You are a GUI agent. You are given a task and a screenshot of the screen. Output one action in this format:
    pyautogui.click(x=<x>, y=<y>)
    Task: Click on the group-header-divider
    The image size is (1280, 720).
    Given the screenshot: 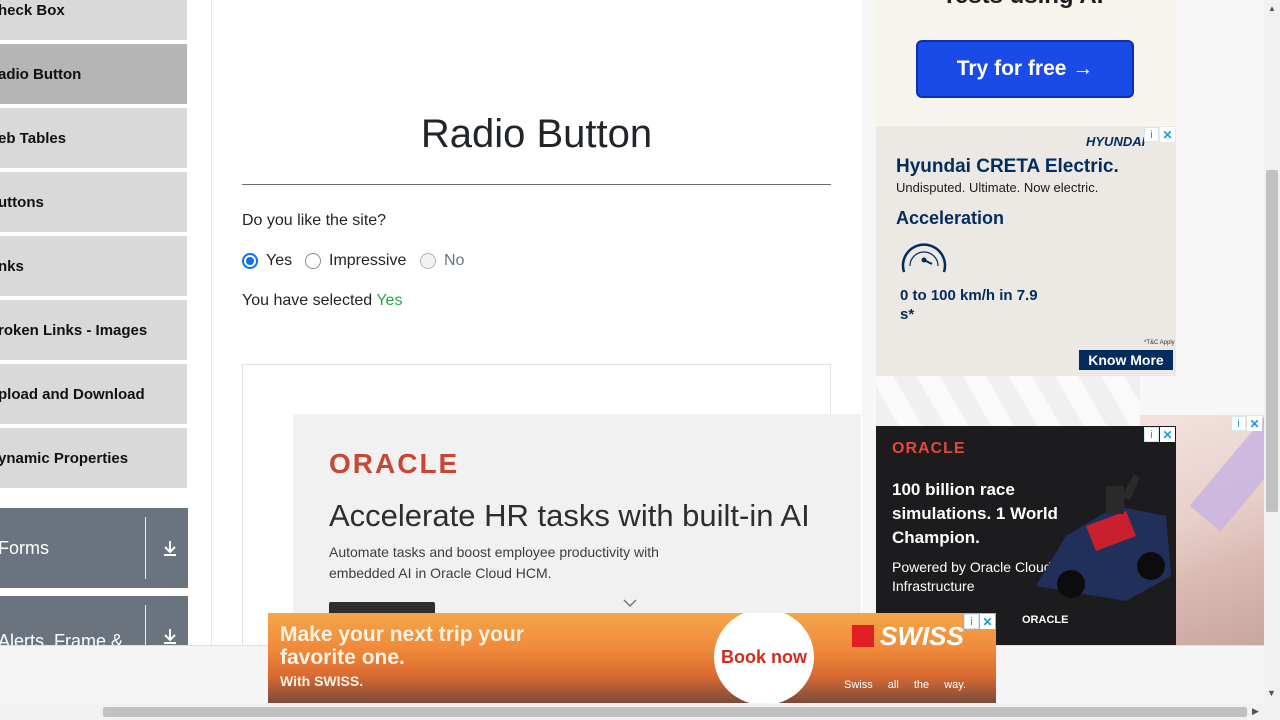 What is the action you would take?
    pyautogui.click(x=145, y=548)
    